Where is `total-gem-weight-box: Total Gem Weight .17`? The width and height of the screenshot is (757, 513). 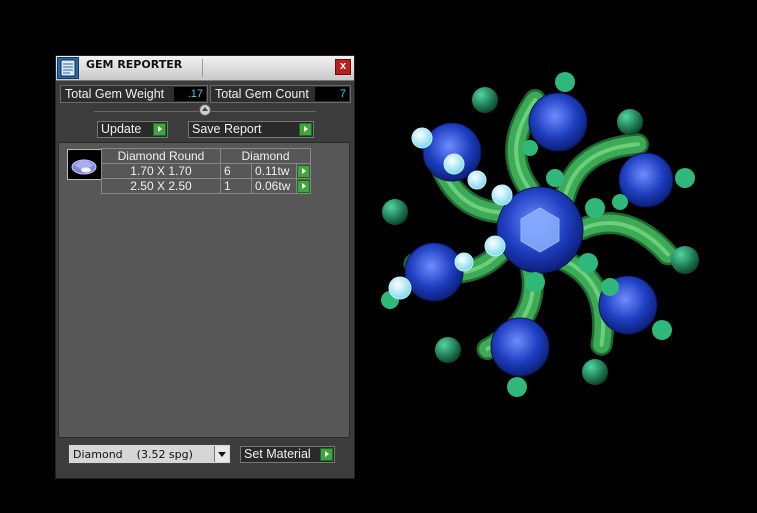 total-gem-weight-box: Total Gem Weight .17 is located at coordinates (134, 94).